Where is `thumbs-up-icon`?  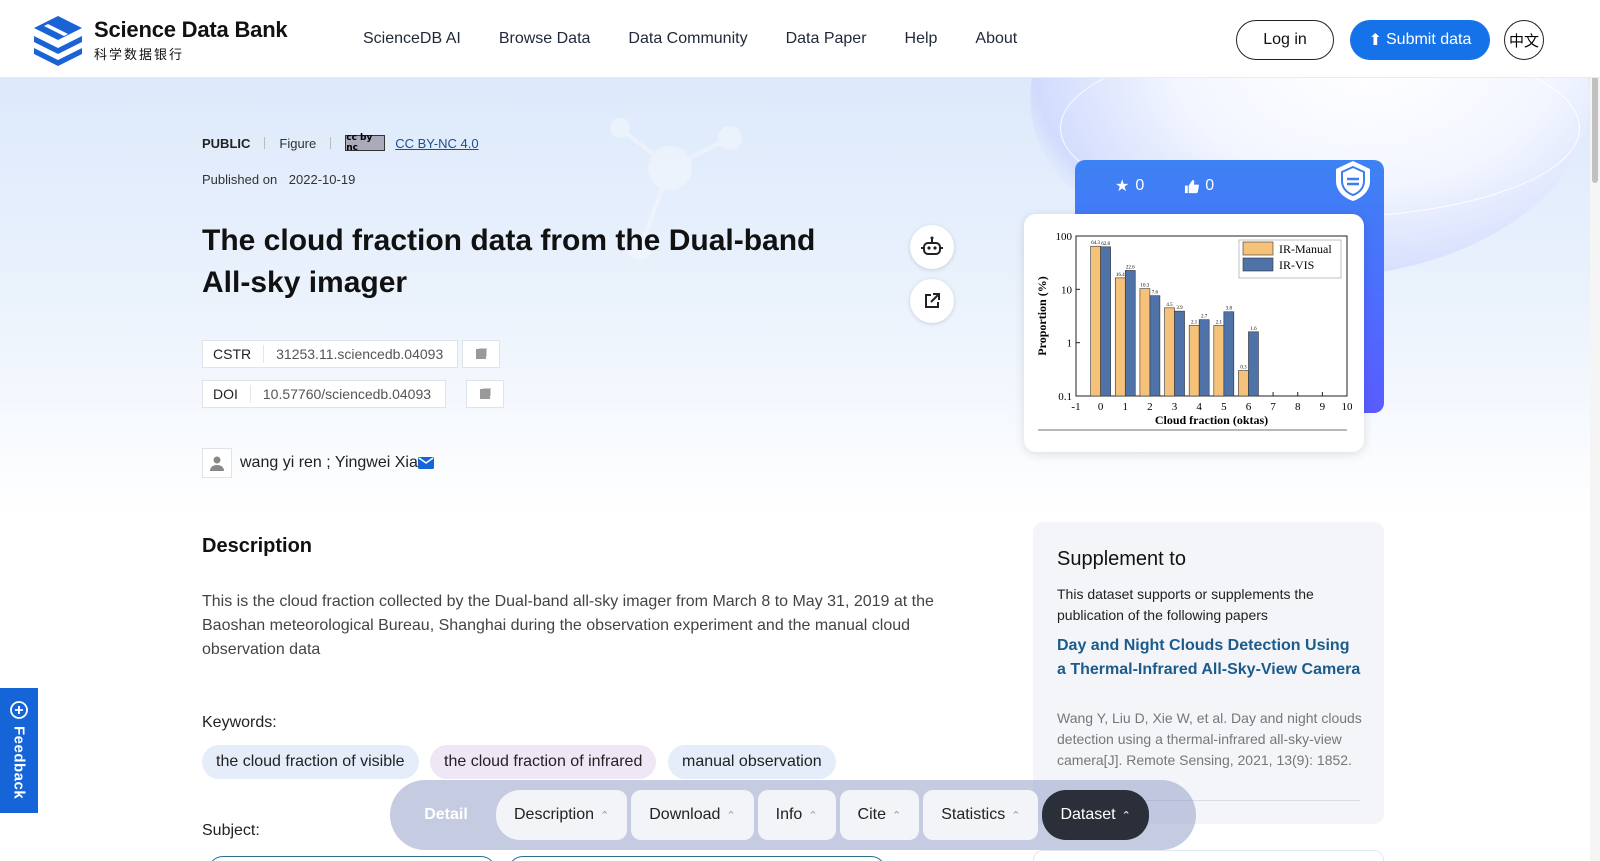 thumbs-up-icon is located at coordinates (1192, 186).